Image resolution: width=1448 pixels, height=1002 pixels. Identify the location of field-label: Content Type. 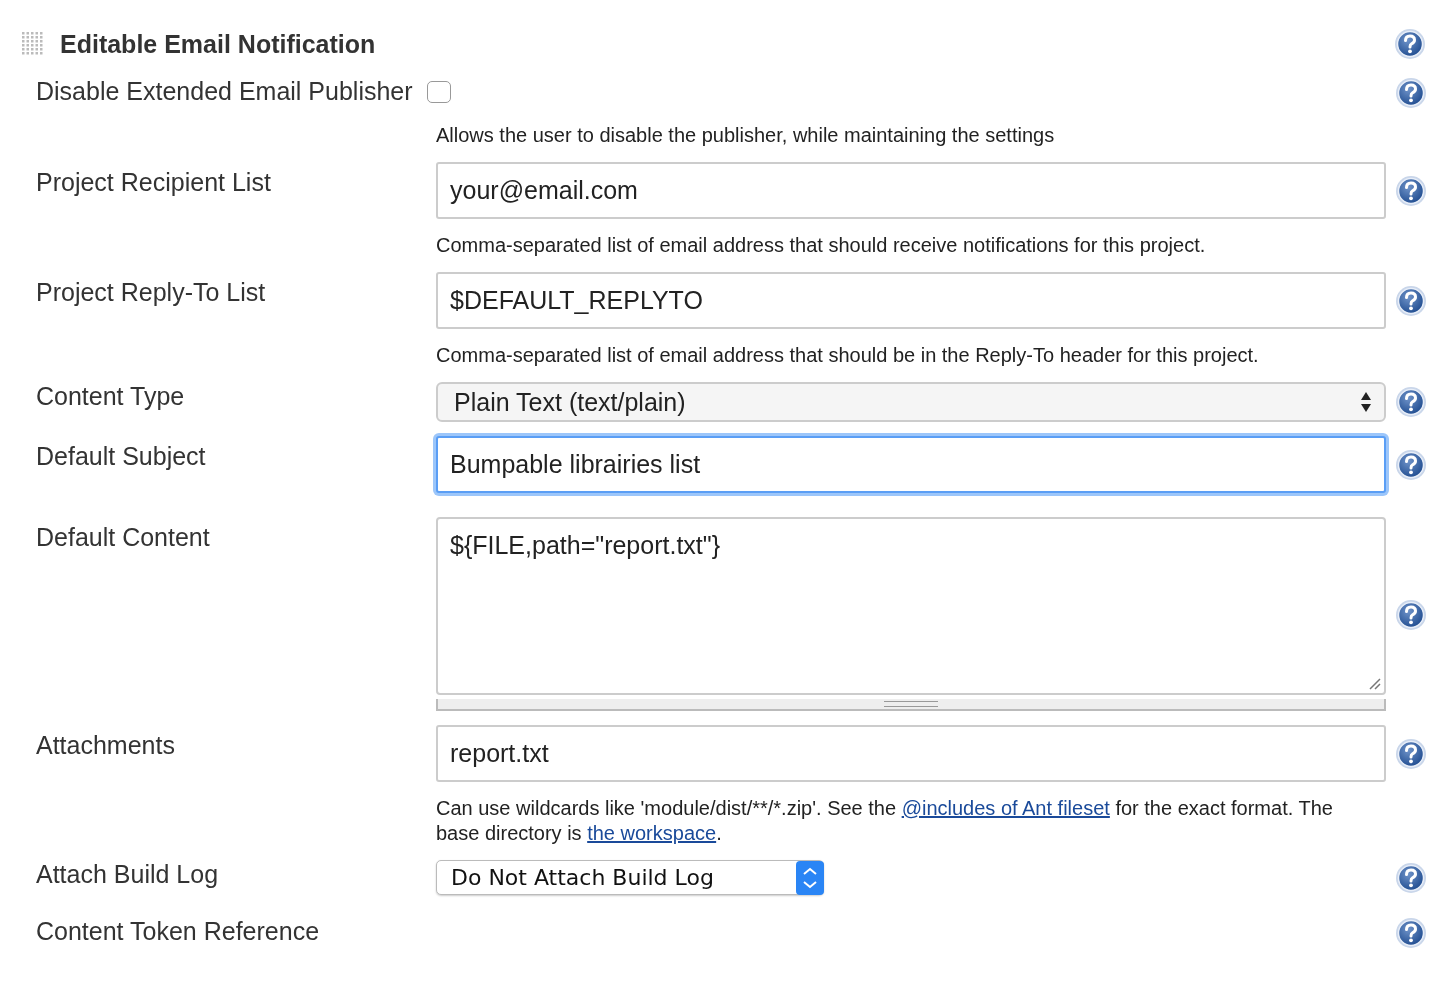
(110, 396).